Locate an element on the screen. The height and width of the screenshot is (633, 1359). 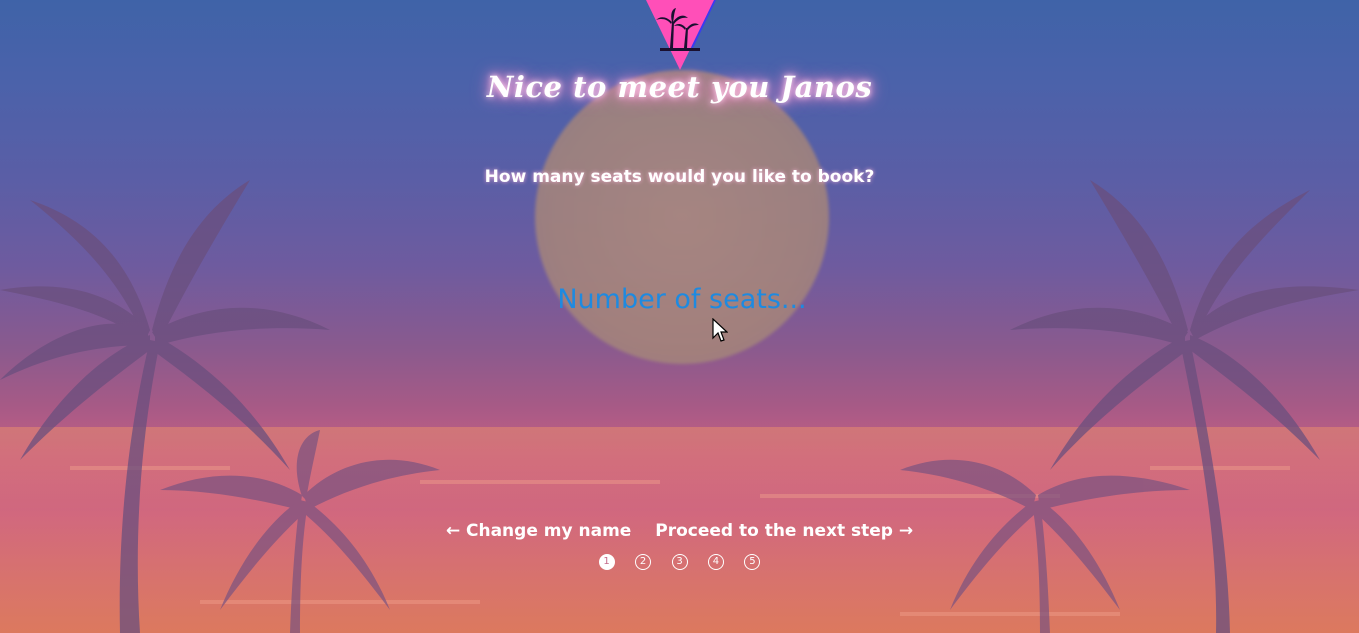
step-dot-3: 3 is located at coordinates (679, 562).